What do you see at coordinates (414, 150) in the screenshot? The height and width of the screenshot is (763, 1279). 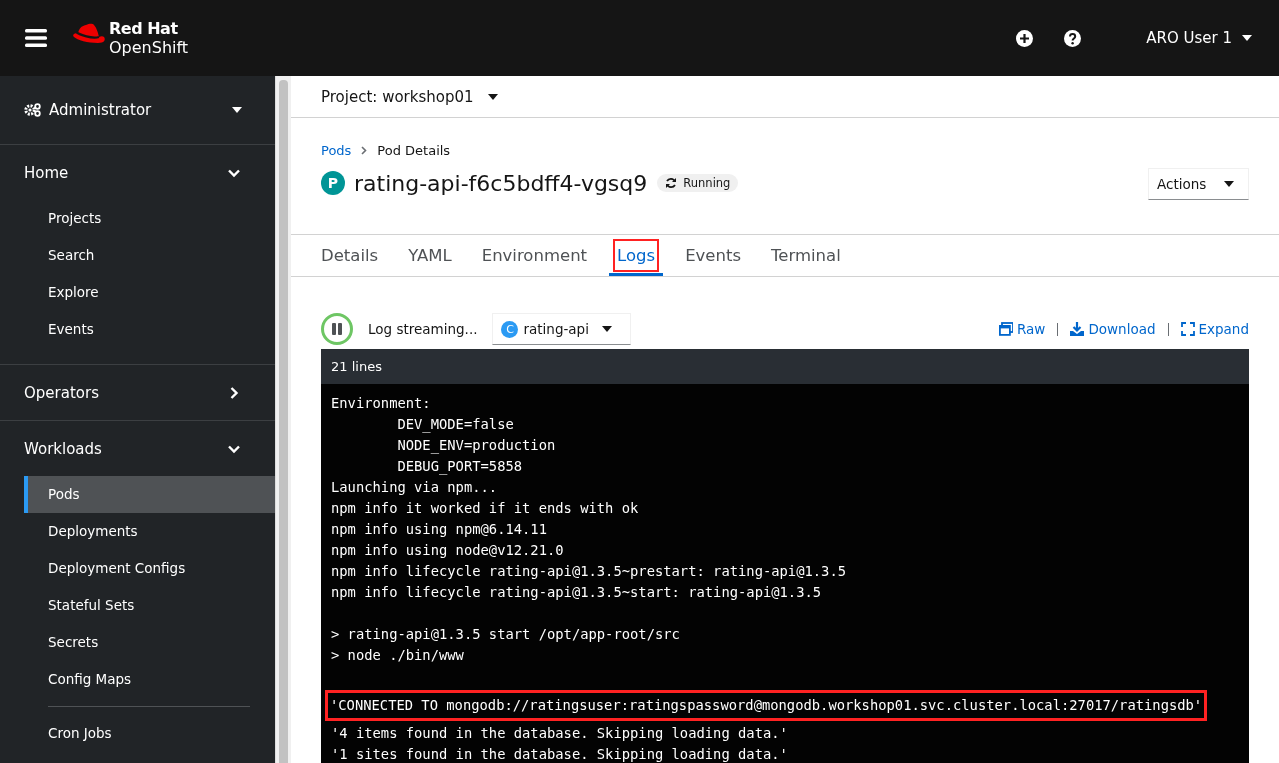 I see `breadcrumb-current: Pod Details` at bounding box center [414, 150].